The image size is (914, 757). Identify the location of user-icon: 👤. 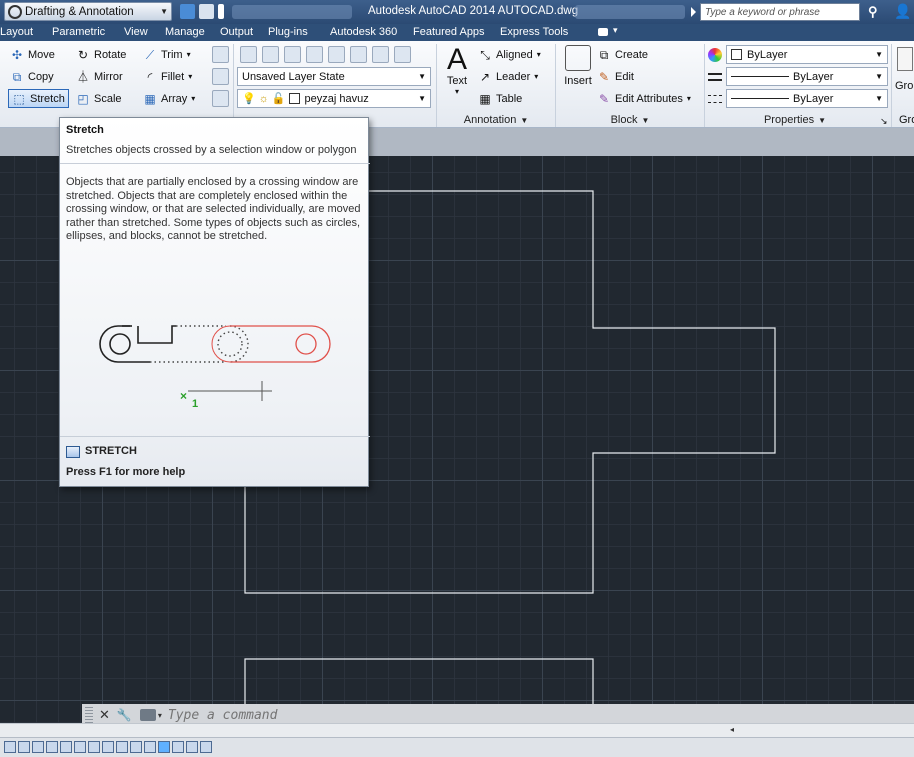
(902, 11).